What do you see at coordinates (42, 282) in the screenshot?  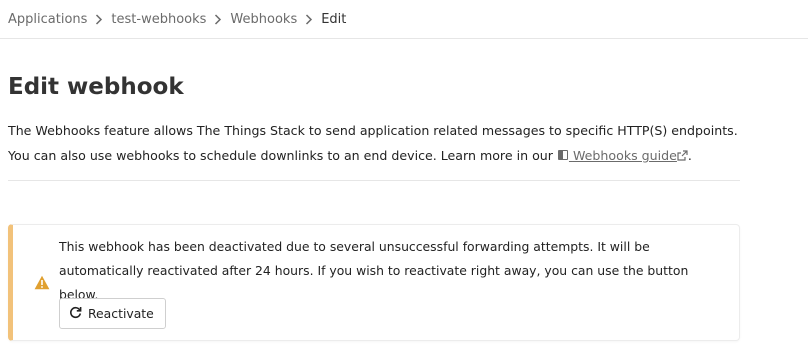 I see `warning-icon` at bounding box center [42, 282].